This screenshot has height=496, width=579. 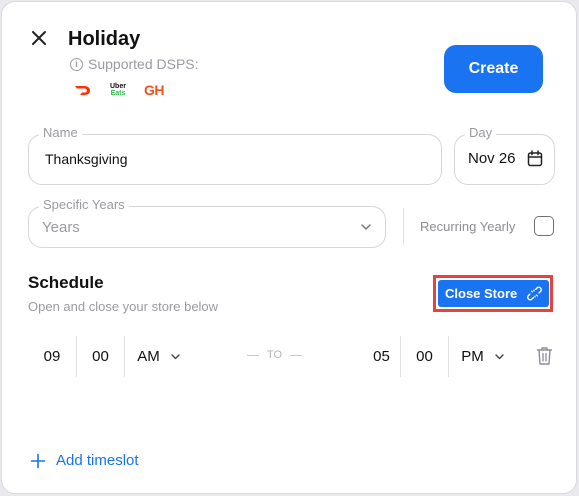 What do you see at coordinates (544, 226) in the screenshot?
I see `recurring-yearly-checkbox` at bounding box center [544, 226].